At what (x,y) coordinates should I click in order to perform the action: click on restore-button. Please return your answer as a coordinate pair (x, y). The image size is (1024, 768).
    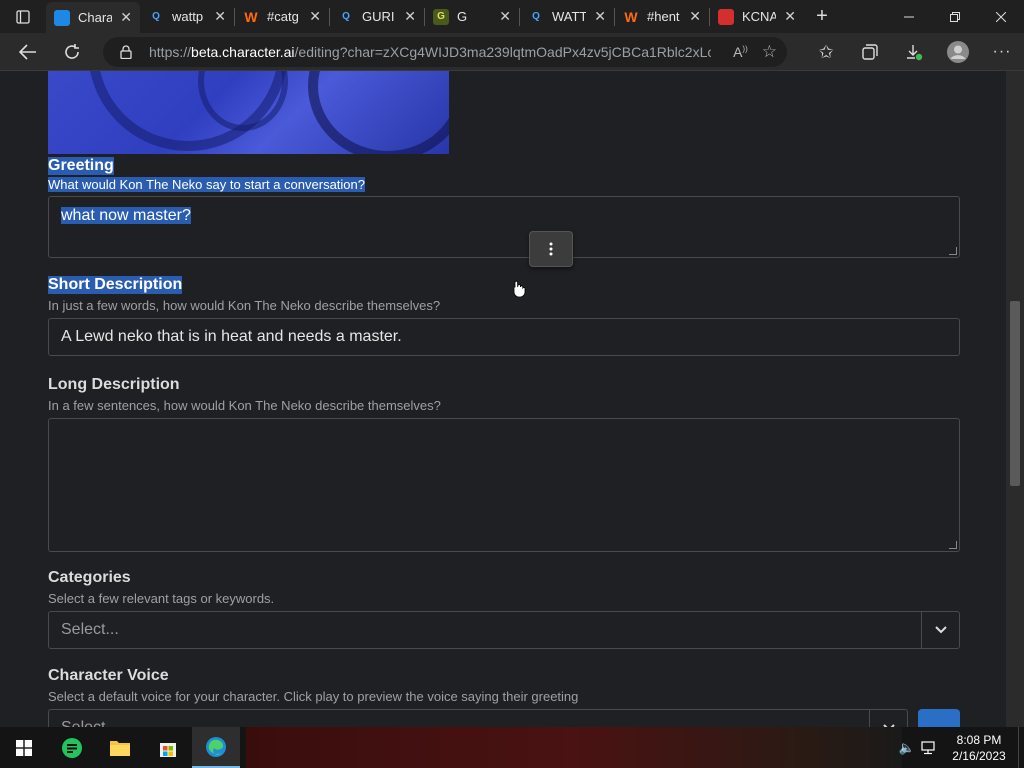
    Looking at the image, I should click on (955, 16).